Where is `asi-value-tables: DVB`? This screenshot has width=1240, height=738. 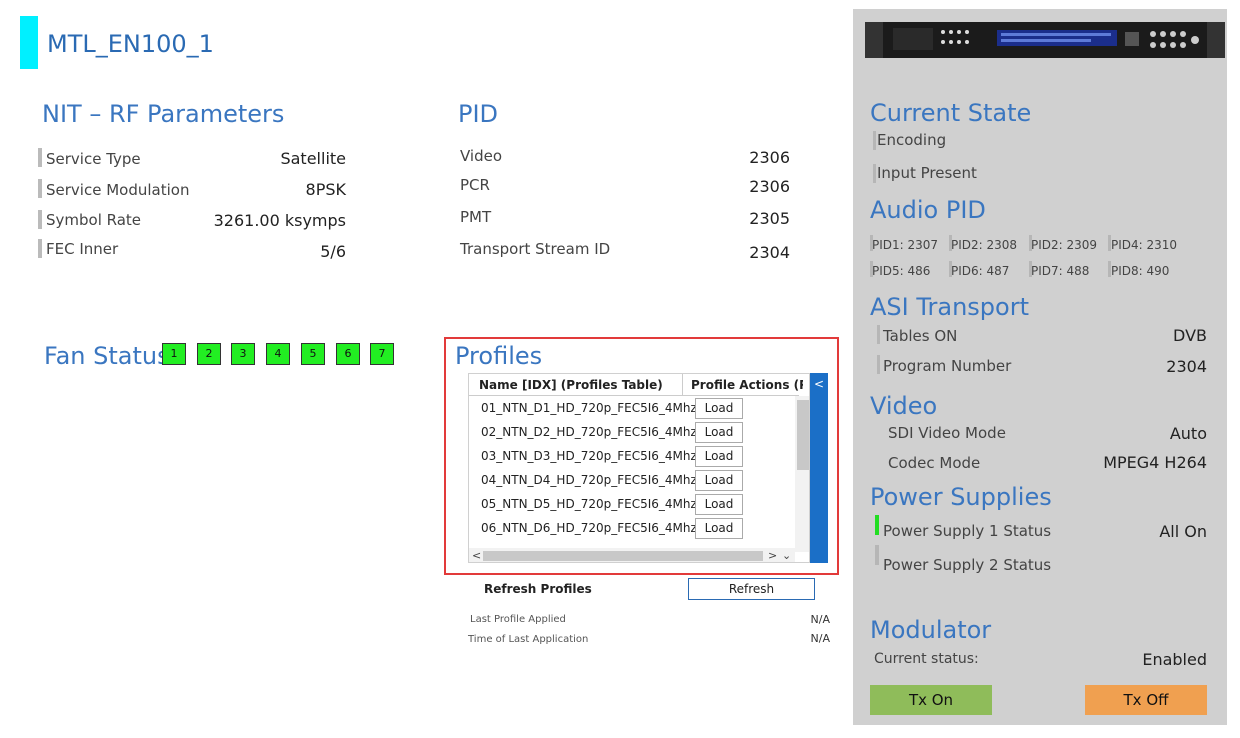
asi-value-tables: DVB is located at coordinates (1190, 335).